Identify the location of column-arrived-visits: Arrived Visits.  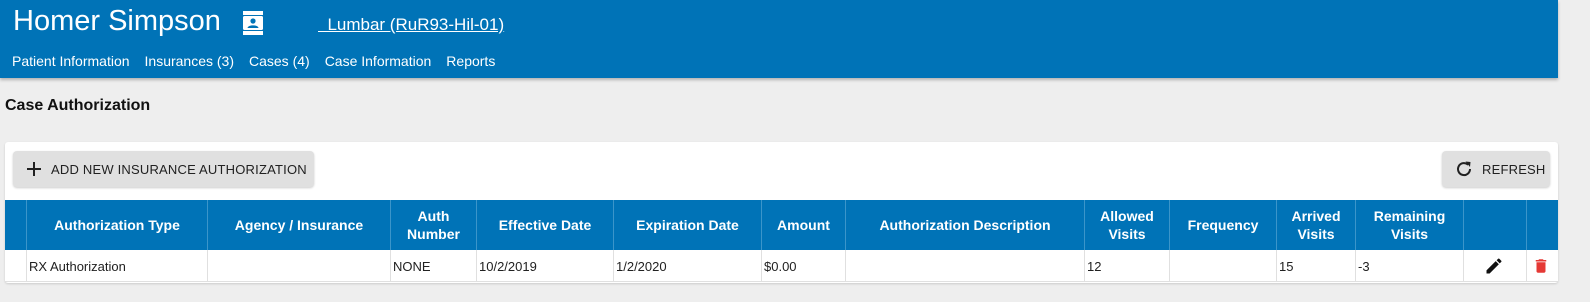
(1316, 225).